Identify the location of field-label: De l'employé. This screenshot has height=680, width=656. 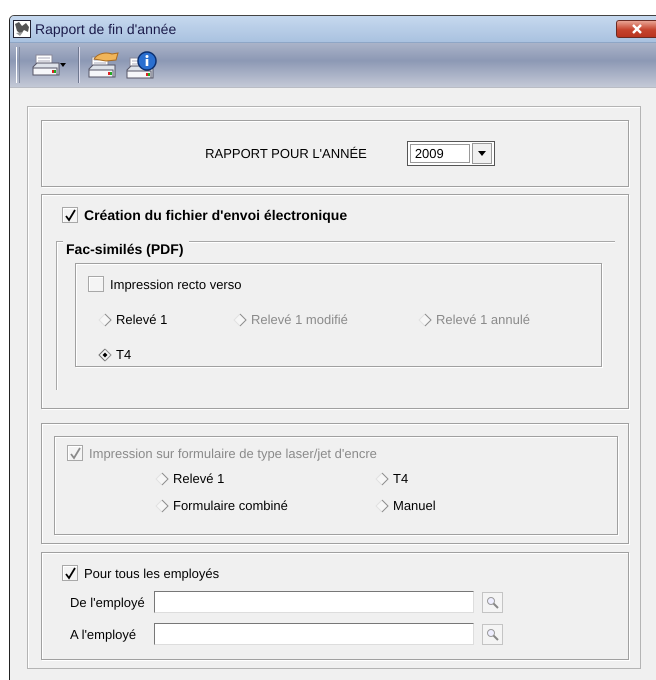
(107, 602).